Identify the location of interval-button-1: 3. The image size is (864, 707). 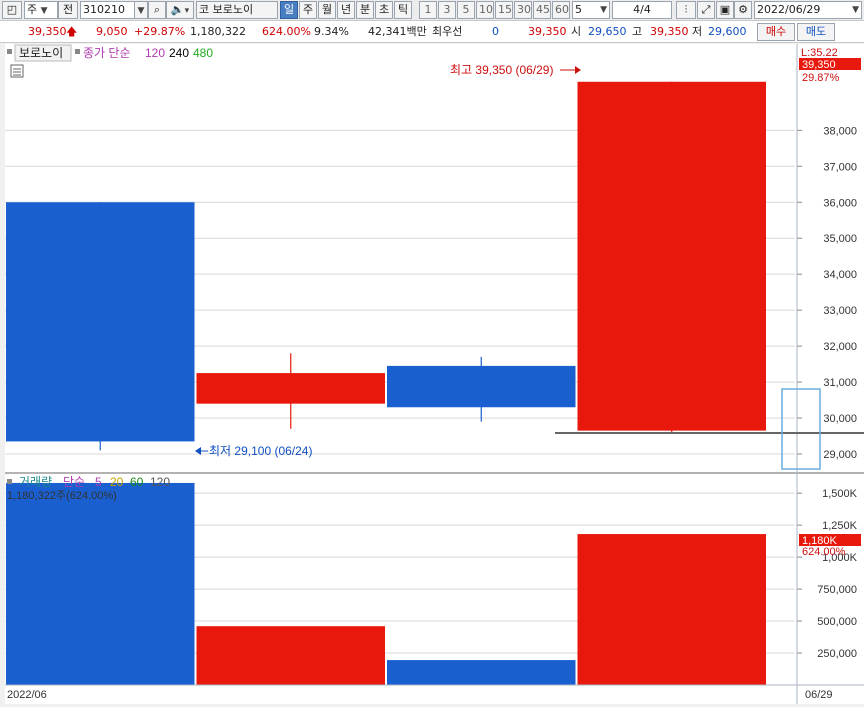
(447, 10).